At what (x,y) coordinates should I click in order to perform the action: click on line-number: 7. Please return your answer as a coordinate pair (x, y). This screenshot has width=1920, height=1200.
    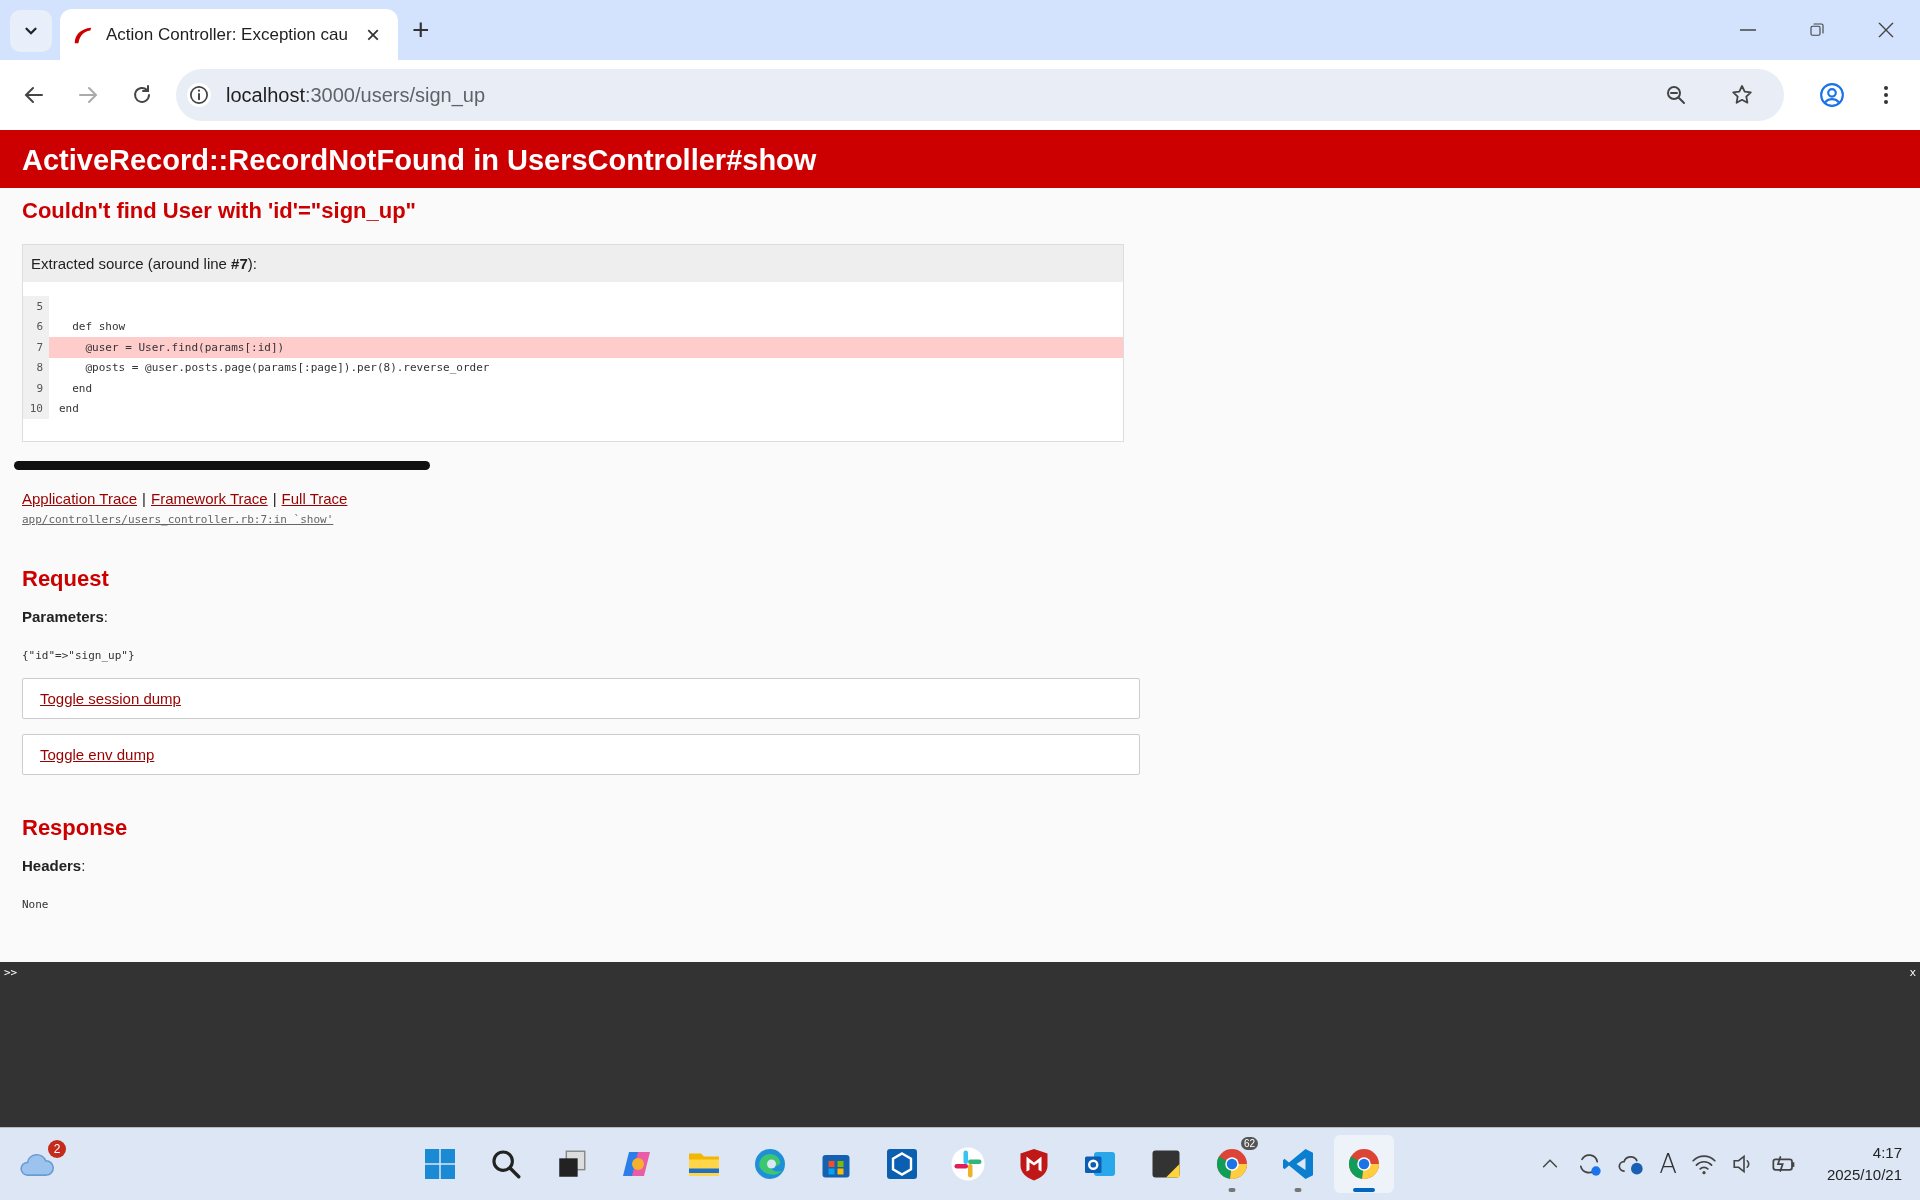
    Looking at the image, I should click on (39, 347).